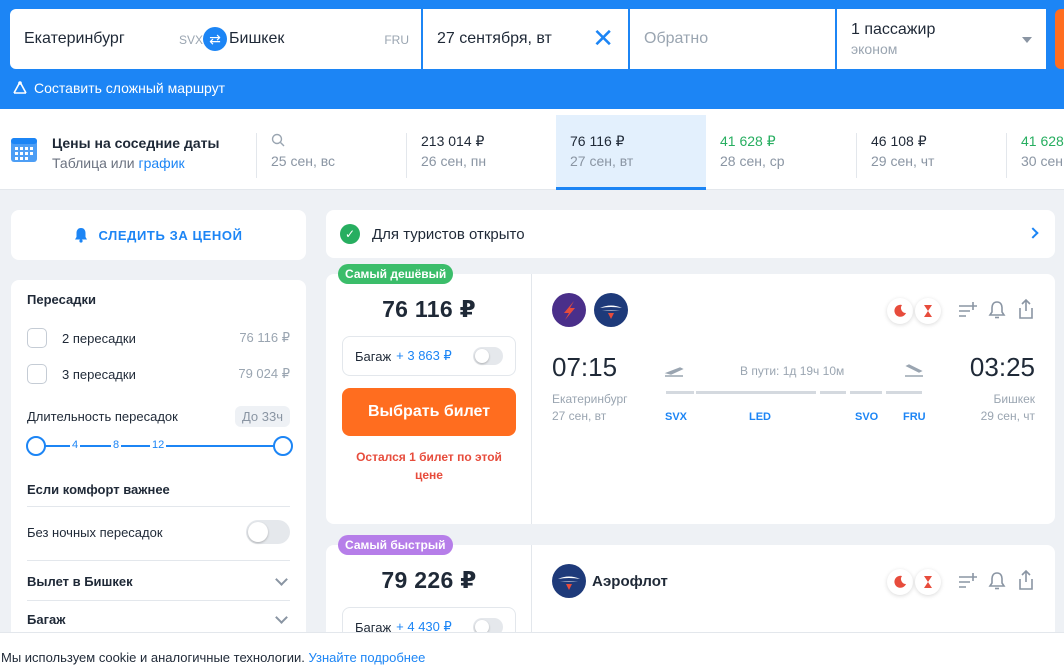  I want to click on nearby-dates-title: Цены на соседние даты, so click(136, 143).